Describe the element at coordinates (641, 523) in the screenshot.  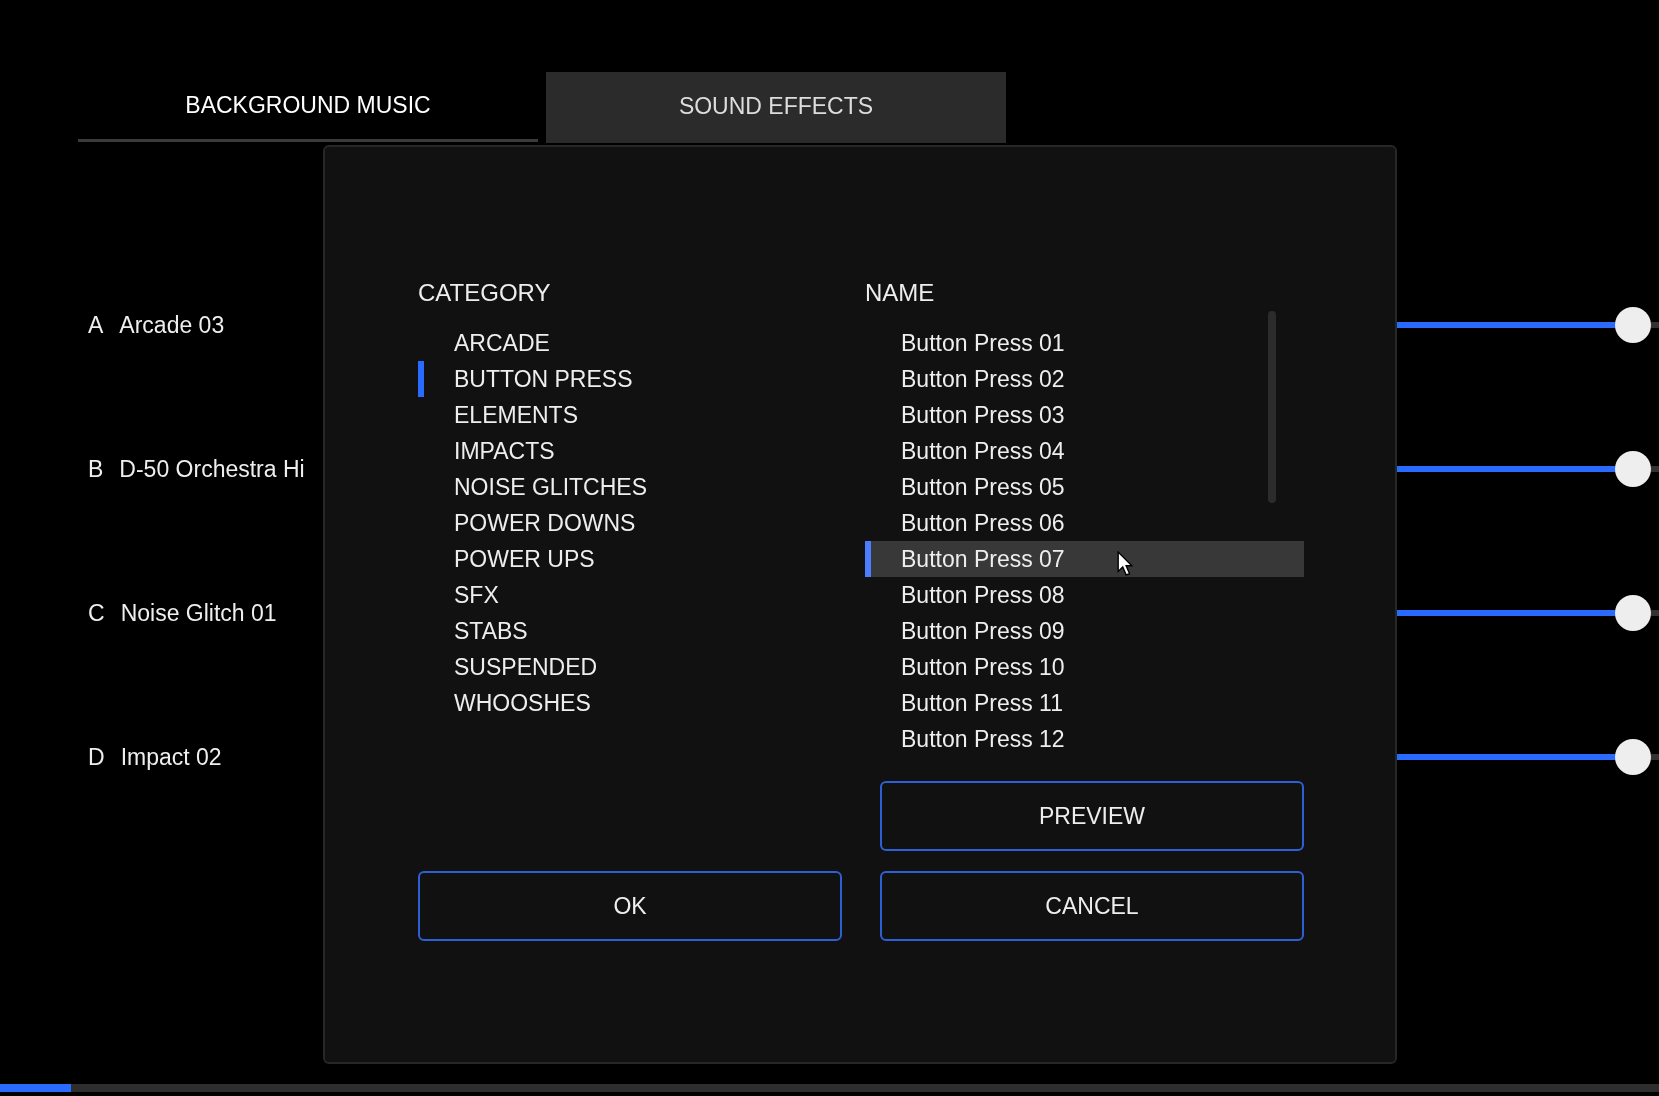
I see `category-item: POWER DOWNS` at that location.